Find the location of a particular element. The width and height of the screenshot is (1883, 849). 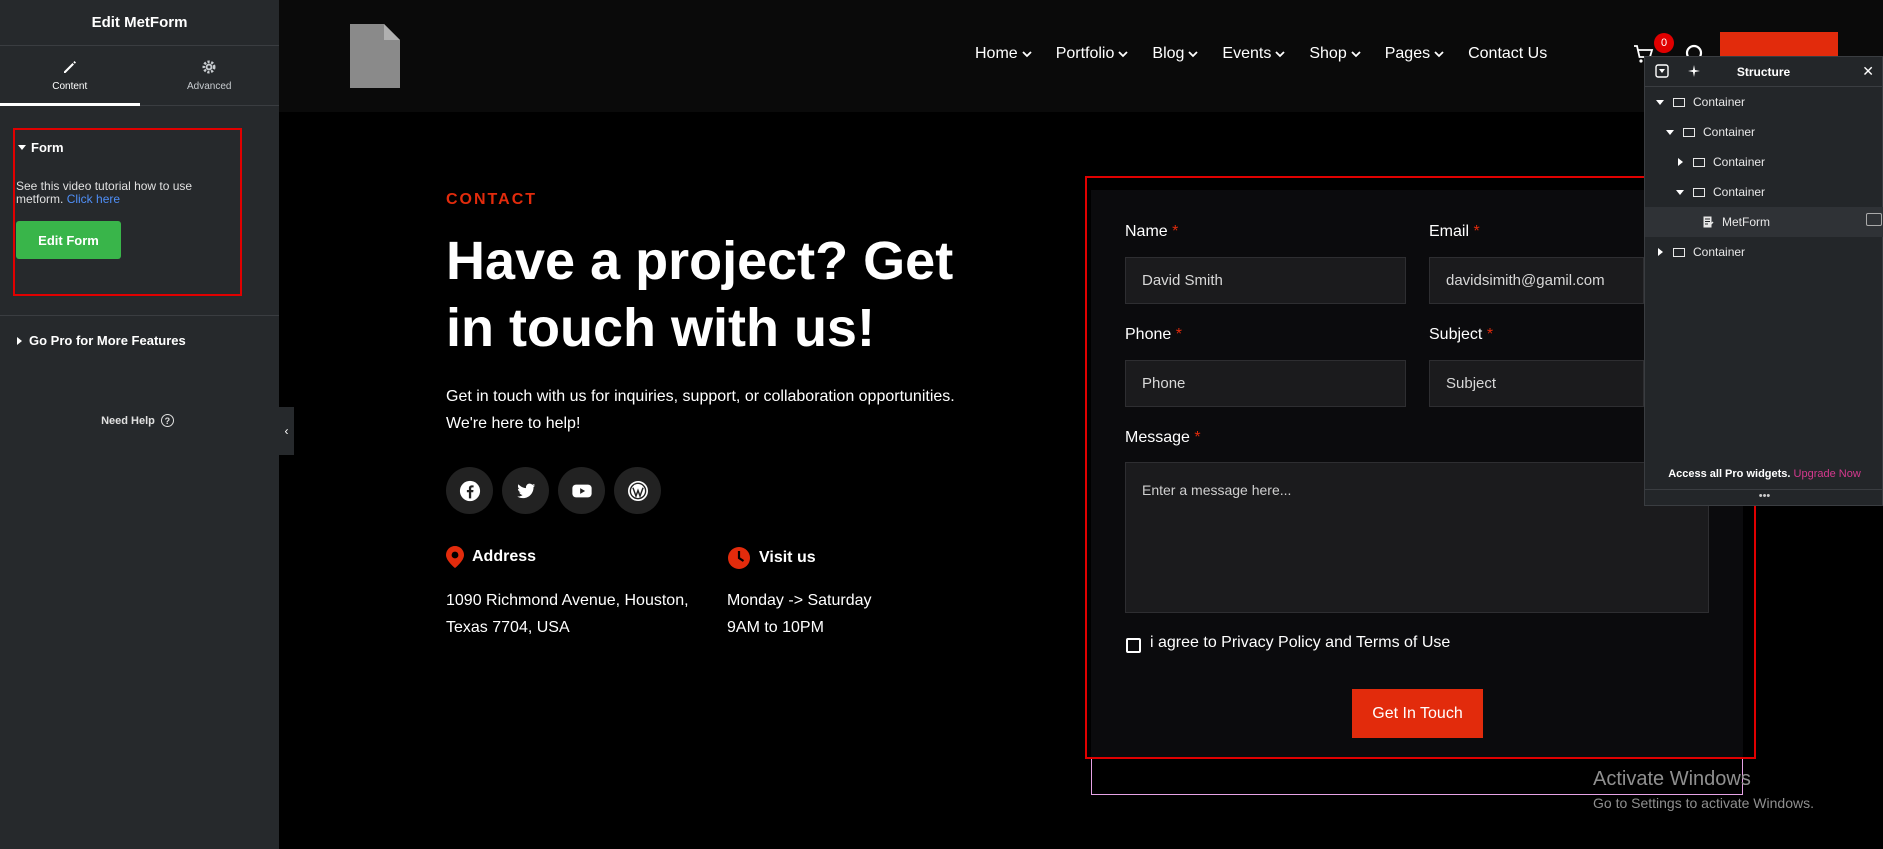

panel-tabs: Content Advanced is located at coordinates (139, 76).